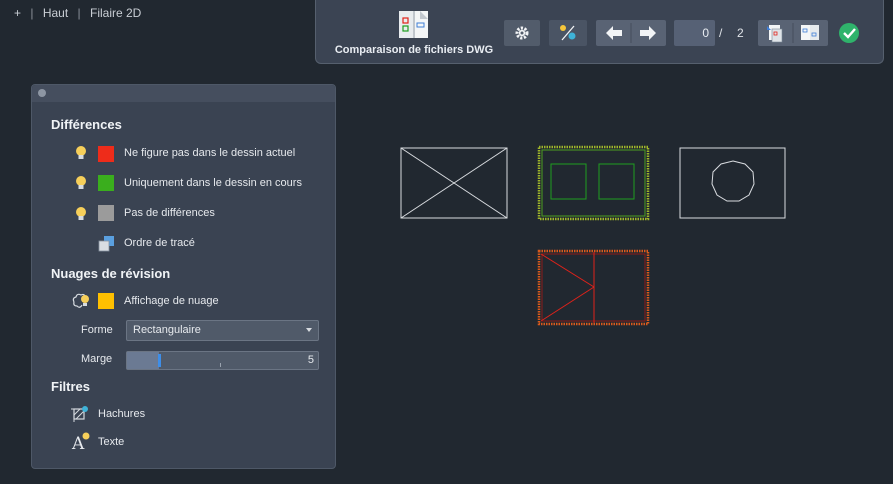 The image size is (893, 484). Describe the element at coordinates (593, 287) in the screenshot. I see `removed-red-block` at that location.